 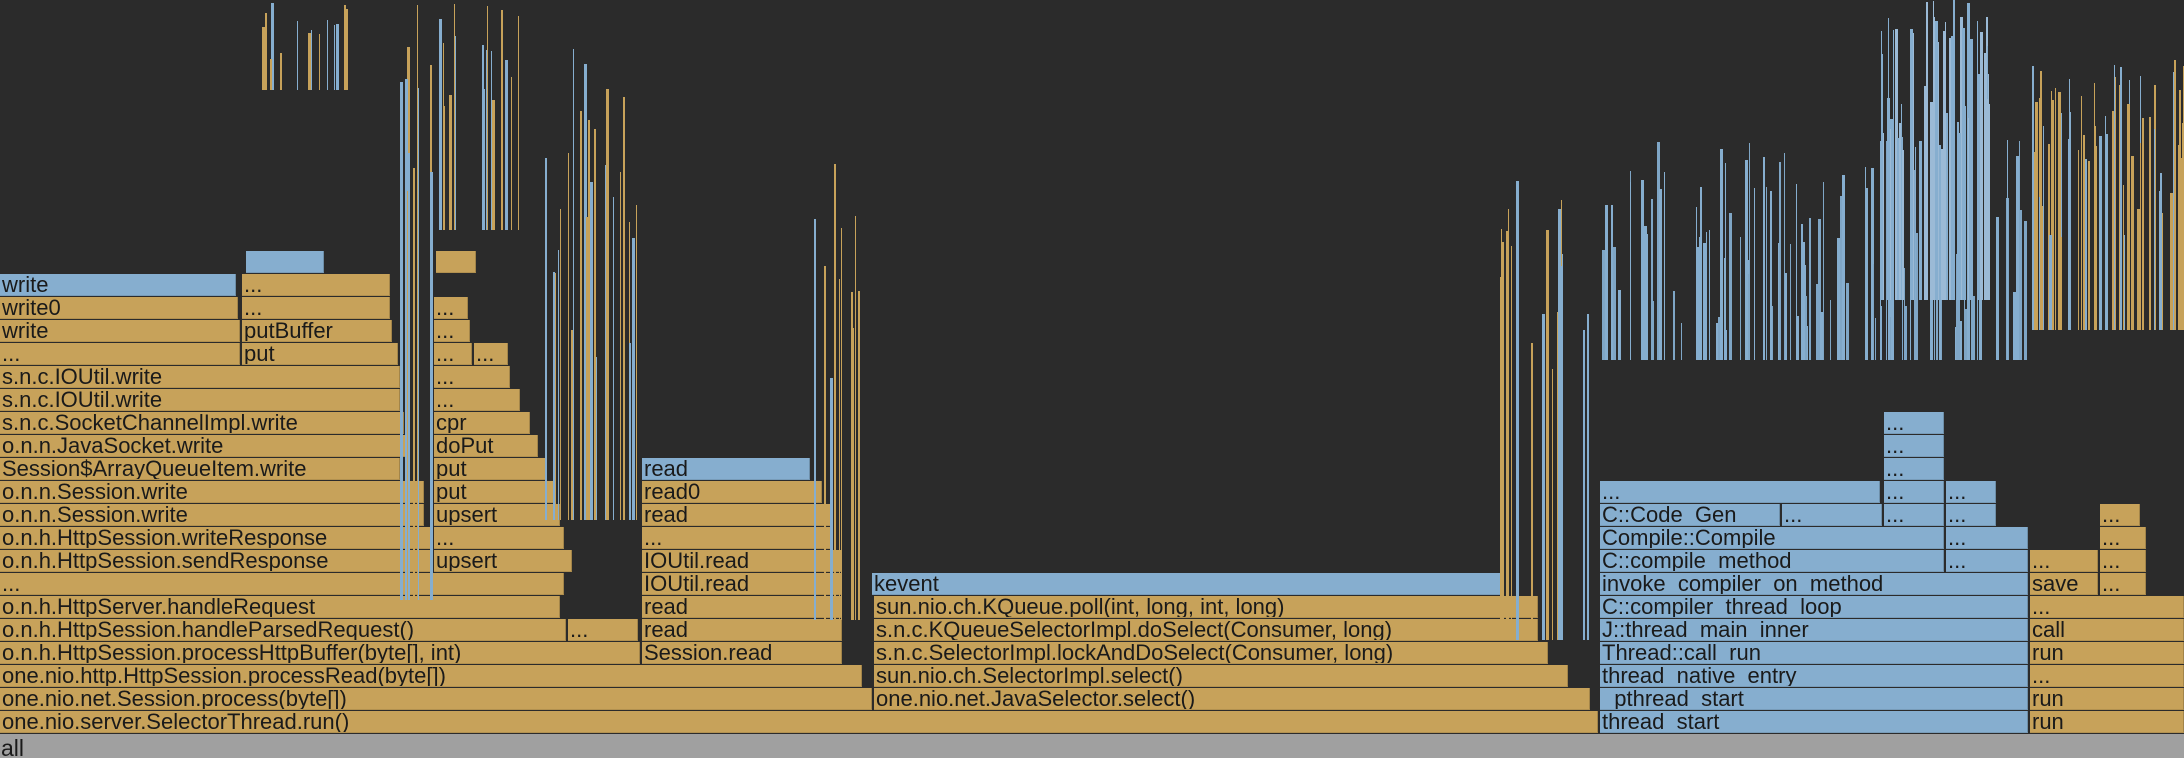 I want to click on stack-frame: J::thread_main_inner, so click(x=1814, y=630).